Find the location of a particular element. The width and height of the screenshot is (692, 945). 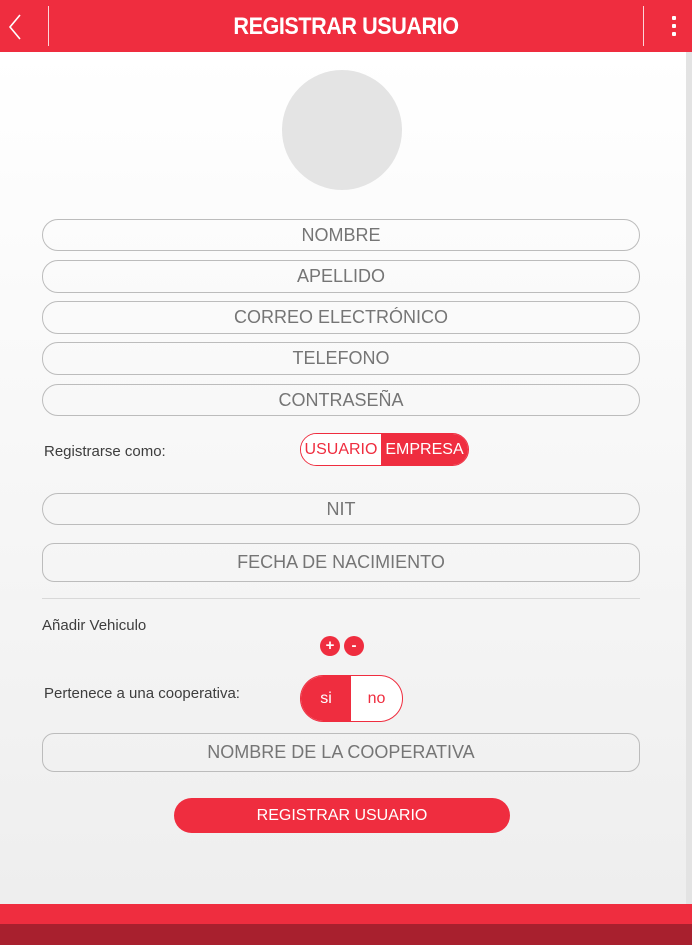

app-header: REGISTRAR USUARIO is located at coordinates (346, 26).